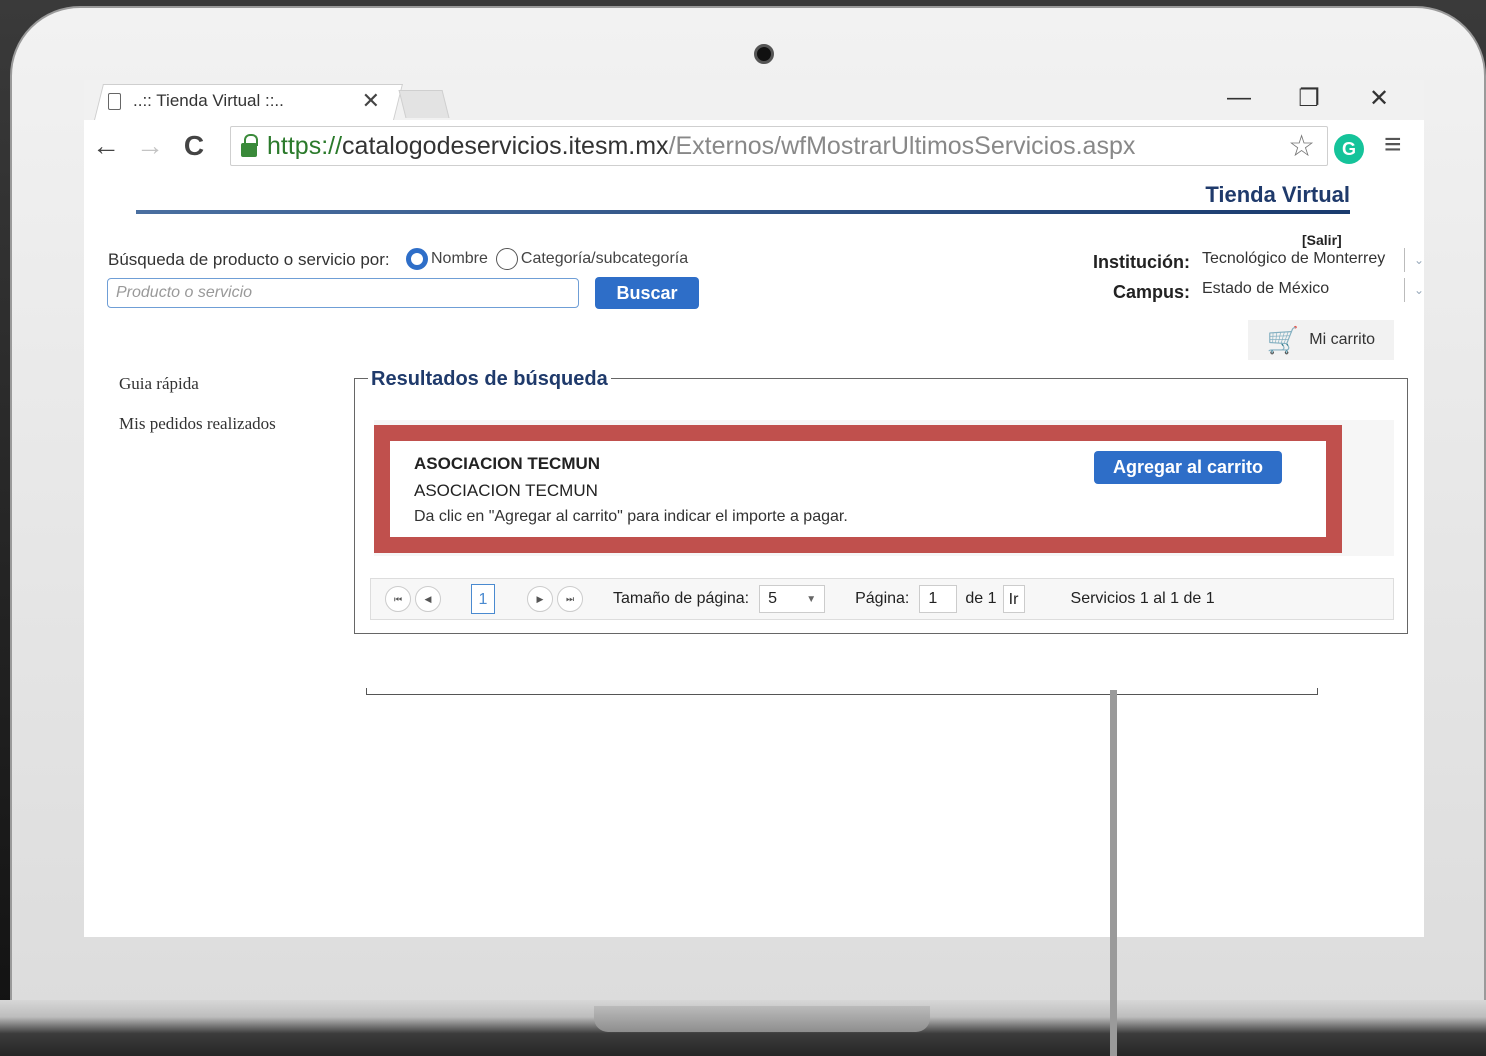 This screenshot has height=1056, width=1486. What do you see at coordinates (1277, 194) in the screenshot?
I see `site-title: Tienda Virtual` at bounding box center [1277, 194].